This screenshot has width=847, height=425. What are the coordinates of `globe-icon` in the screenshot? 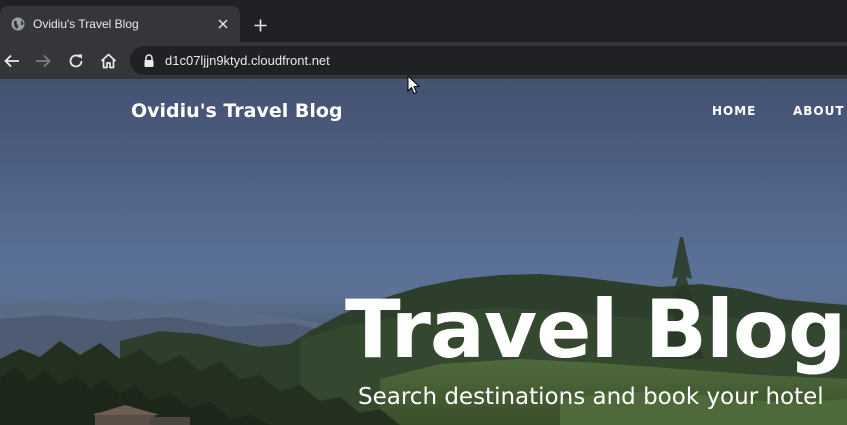 It's located at (18, 24).